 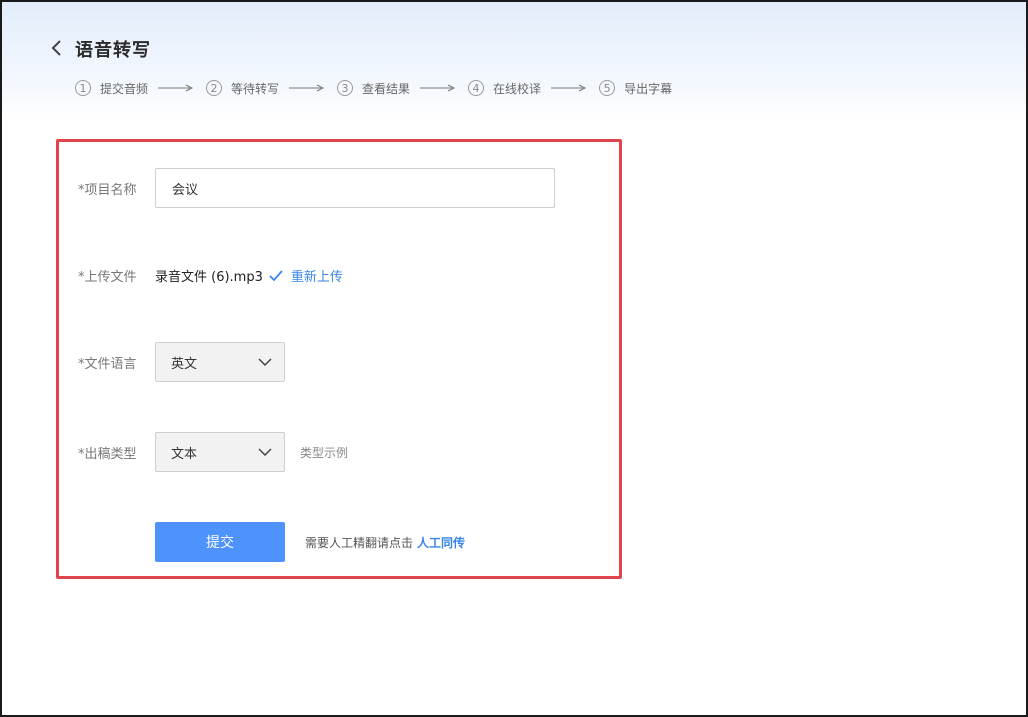 I want to click on step-1: 1 提交音频, so click(x=111, y=88).